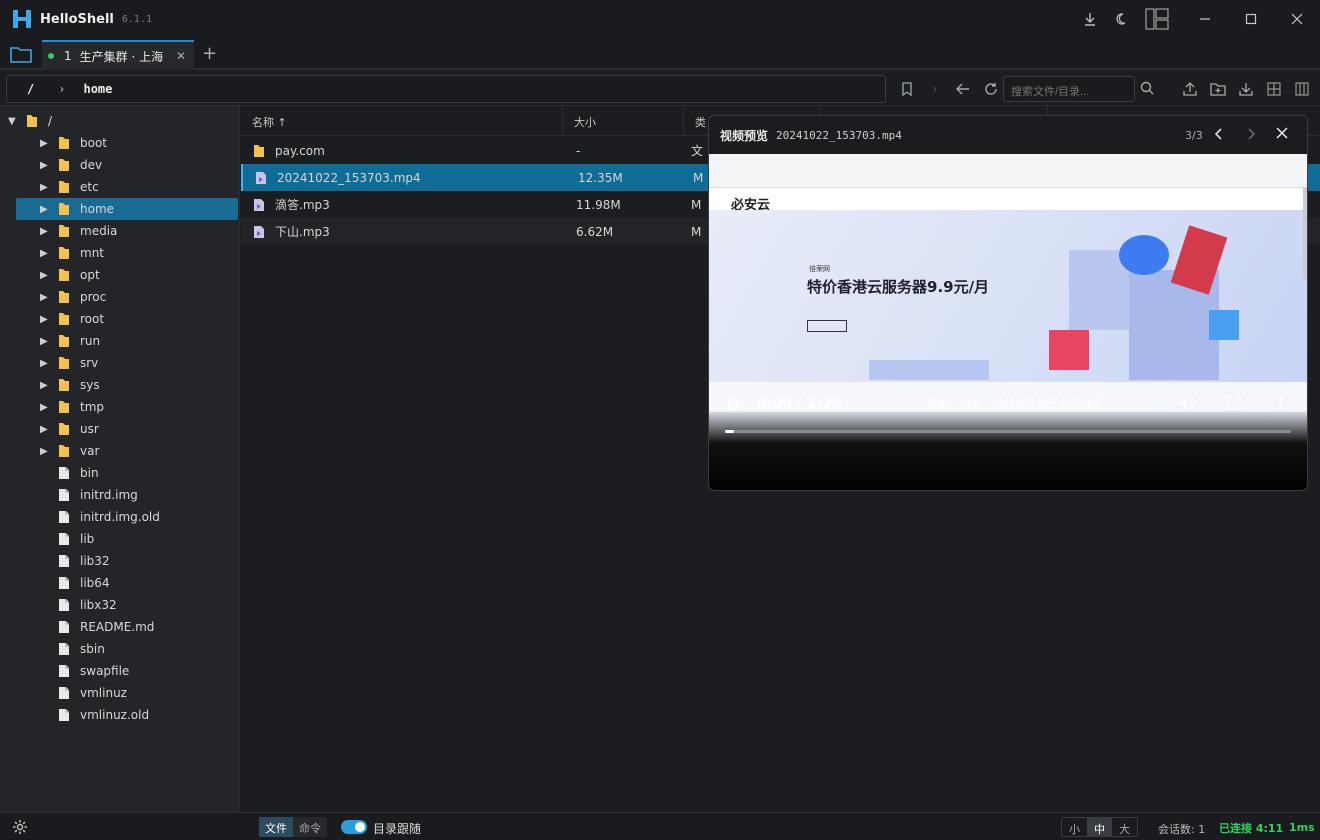 The height and width of the screenshot is (840, 1320). What do you see at coordinates (1190, 89) in the screenshot?
I see `upload-icon` at bounding box center [1190, 89].